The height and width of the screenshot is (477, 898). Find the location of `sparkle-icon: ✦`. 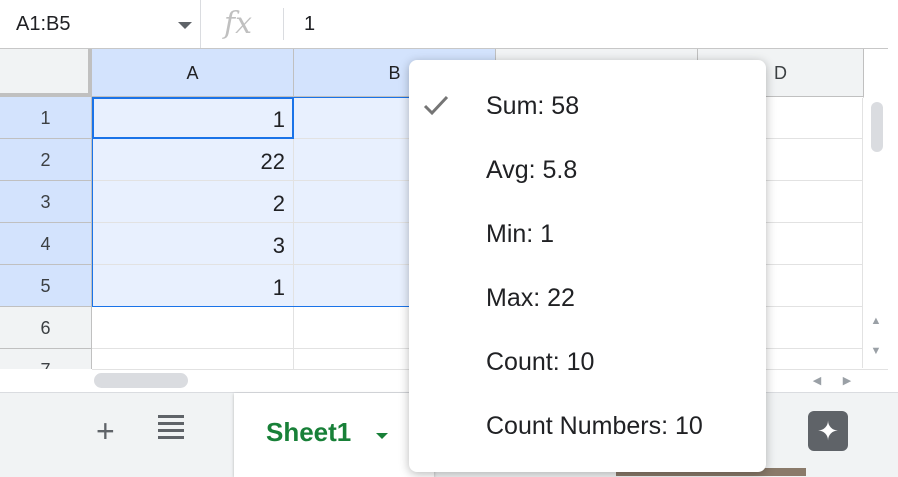

sparkle-icon: ✦ is located at coordinates (828, 431).